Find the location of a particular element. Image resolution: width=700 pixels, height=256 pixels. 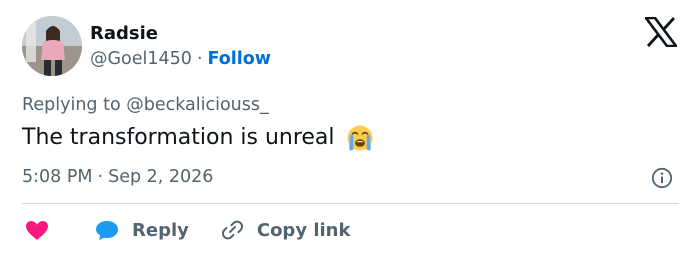

speech-bubble-icon is located at coordinates (107, 230).